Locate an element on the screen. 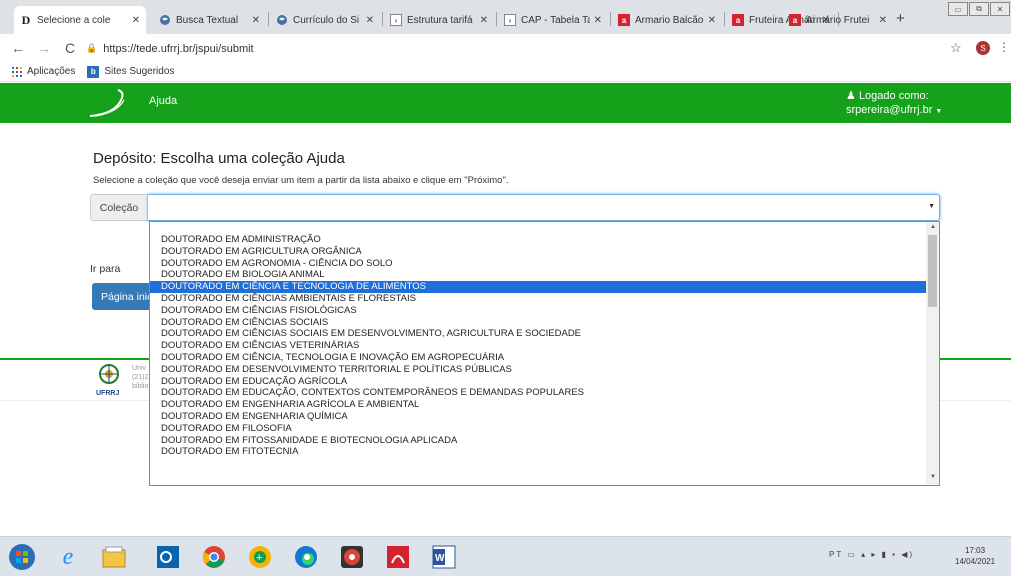 This screenshot has height=576, width=1011. tab-estrutura: › Estrutura tarifá ✕ is located at coordinates (439, 20).